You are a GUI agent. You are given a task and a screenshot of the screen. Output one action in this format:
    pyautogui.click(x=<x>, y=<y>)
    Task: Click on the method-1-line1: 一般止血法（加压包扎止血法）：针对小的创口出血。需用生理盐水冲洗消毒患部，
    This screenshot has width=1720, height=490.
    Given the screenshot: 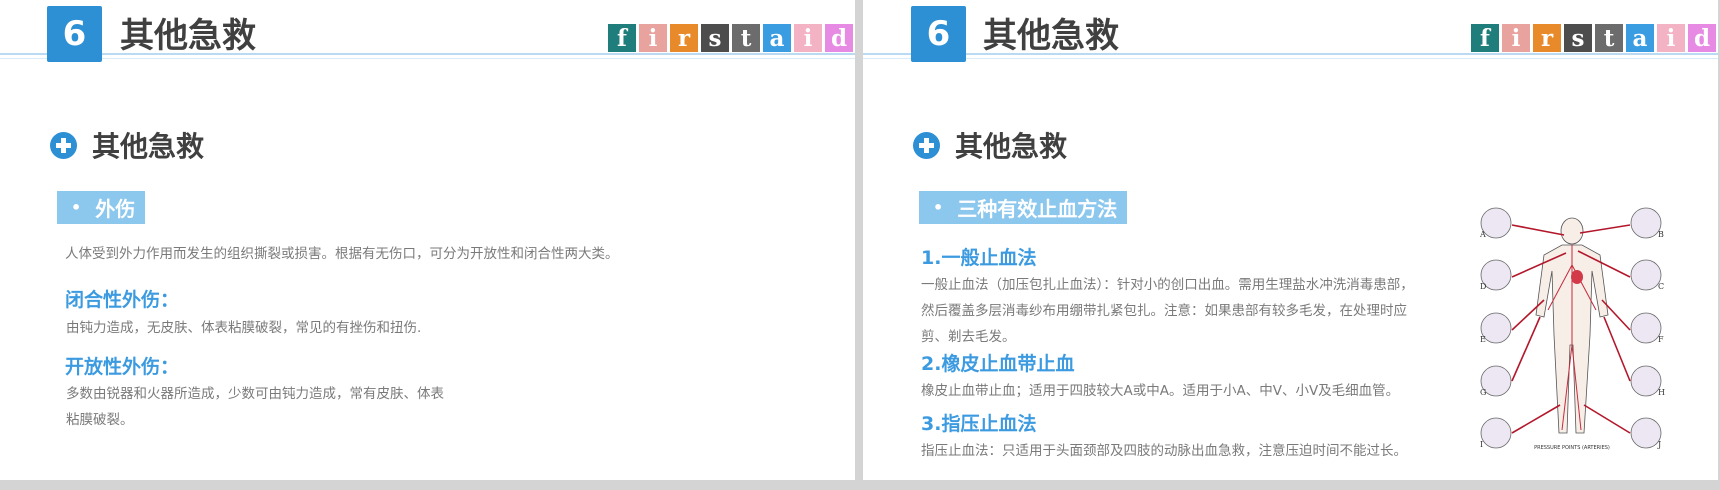 What is the action you would take?
    pyautogui.click(x=1167, y=285)
    